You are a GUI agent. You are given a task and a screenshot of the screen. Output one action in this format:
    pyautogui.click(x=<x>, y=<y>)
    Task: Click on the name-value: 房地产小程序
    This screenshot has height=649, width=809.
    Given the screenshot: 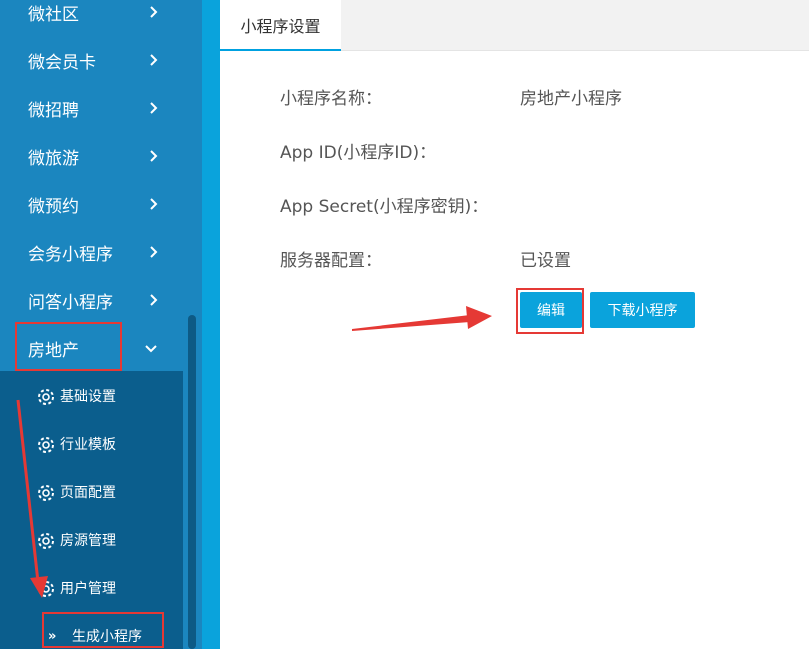 What is the action you would take?
    pyautogui.click(x=571, y=99)
    